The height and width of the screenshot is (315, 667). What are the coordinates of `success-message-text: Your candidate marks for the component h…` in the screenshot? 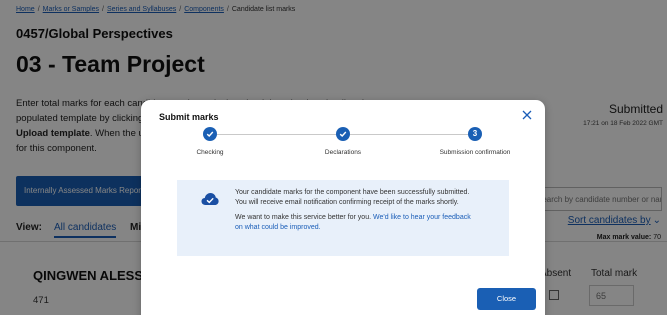 It's located at (352, 197).